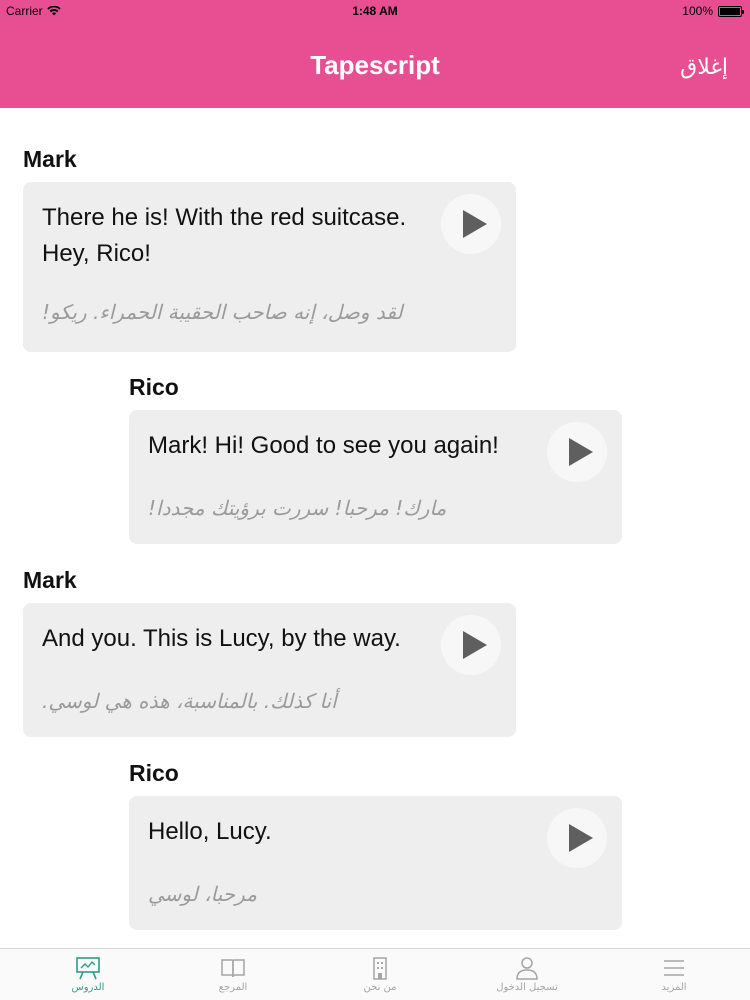 This screenshot has height=1000, width=750. I want to click on tab-reference: المرجع, so click(233, 974).